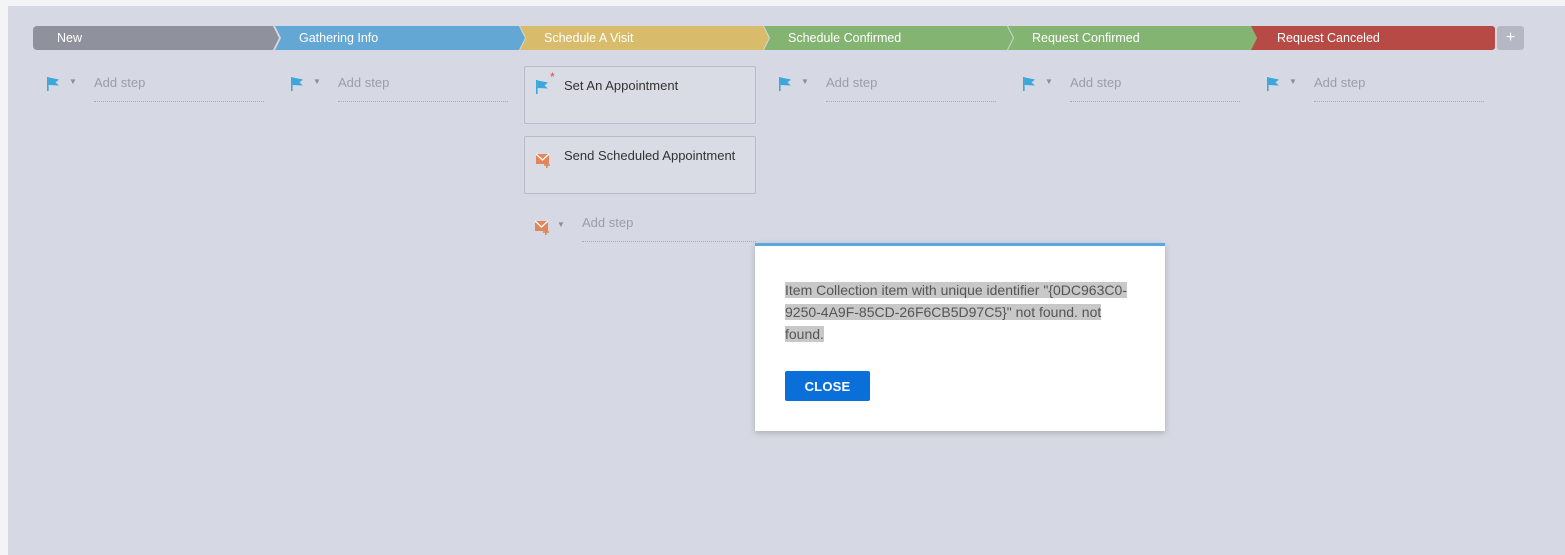 The image size is (1565, 555). Describe the element at coordinates (552, 77) in the screenshot. I see `required-asterisk-icon: *` at that location.